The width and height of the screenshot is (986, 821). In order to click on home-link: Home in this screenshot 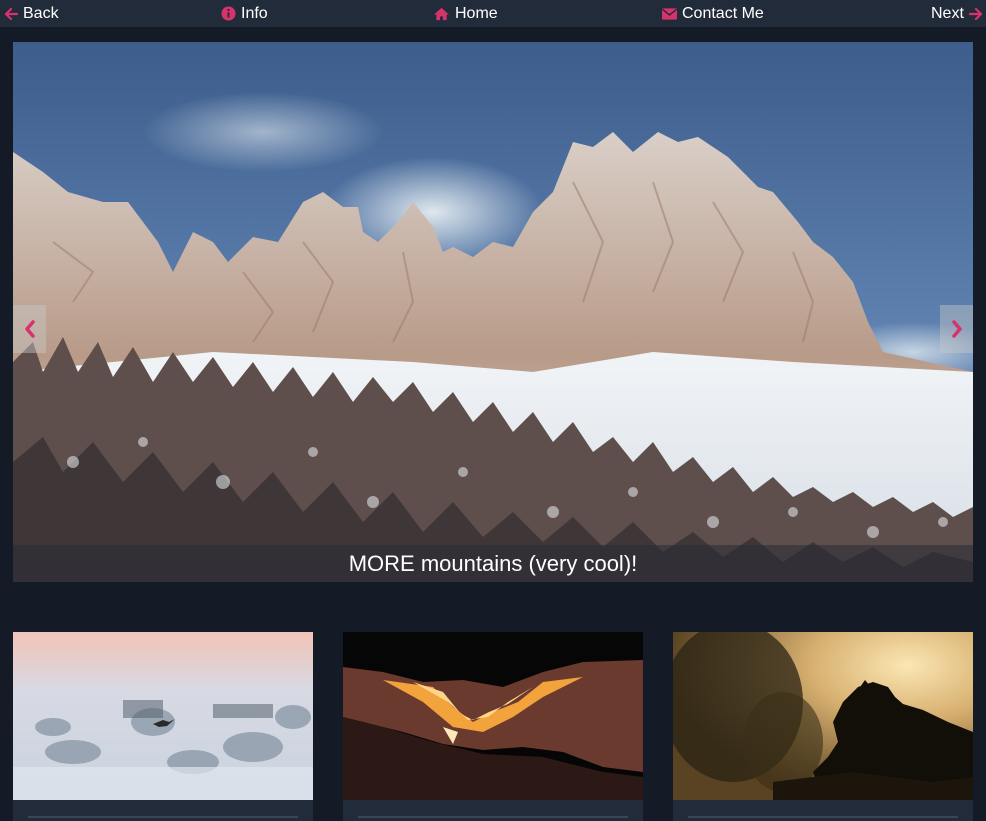, I will do `click(465, 13)`.